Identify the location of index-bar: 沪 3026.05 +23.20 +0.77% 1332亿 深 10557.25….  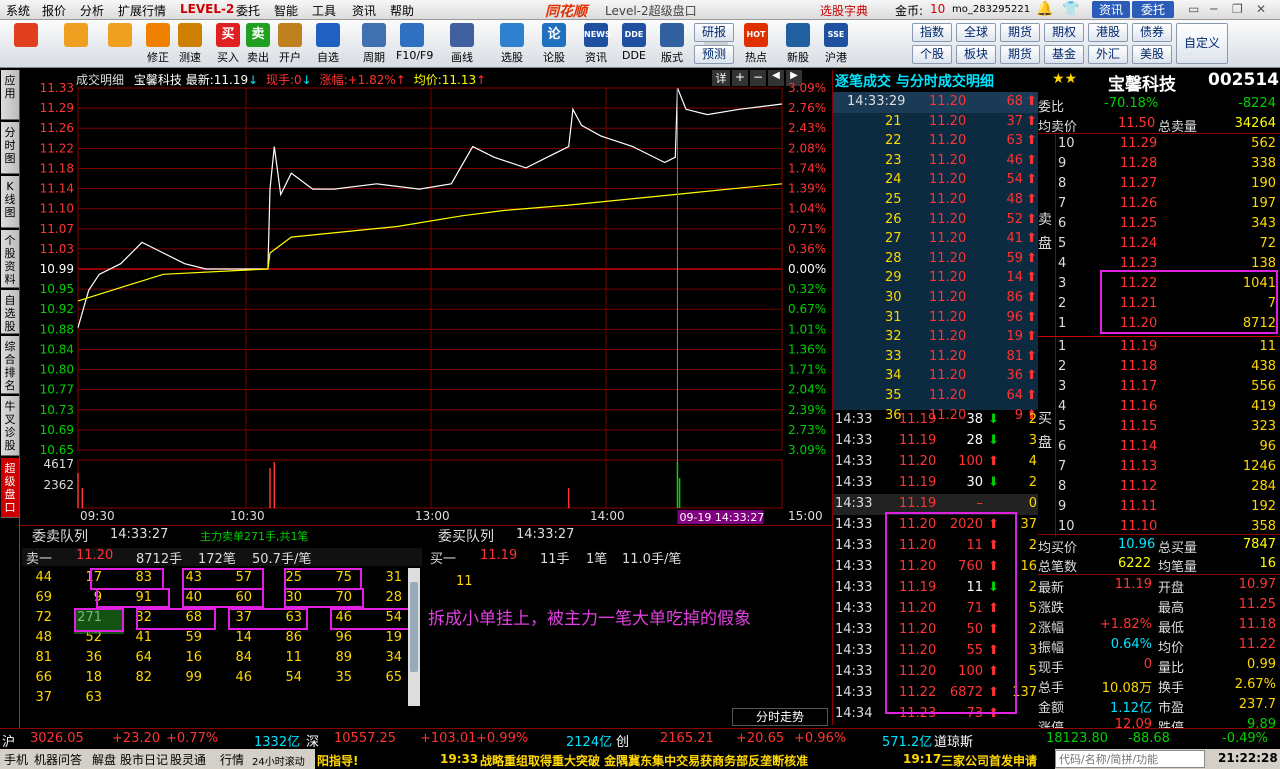
(640, 739).